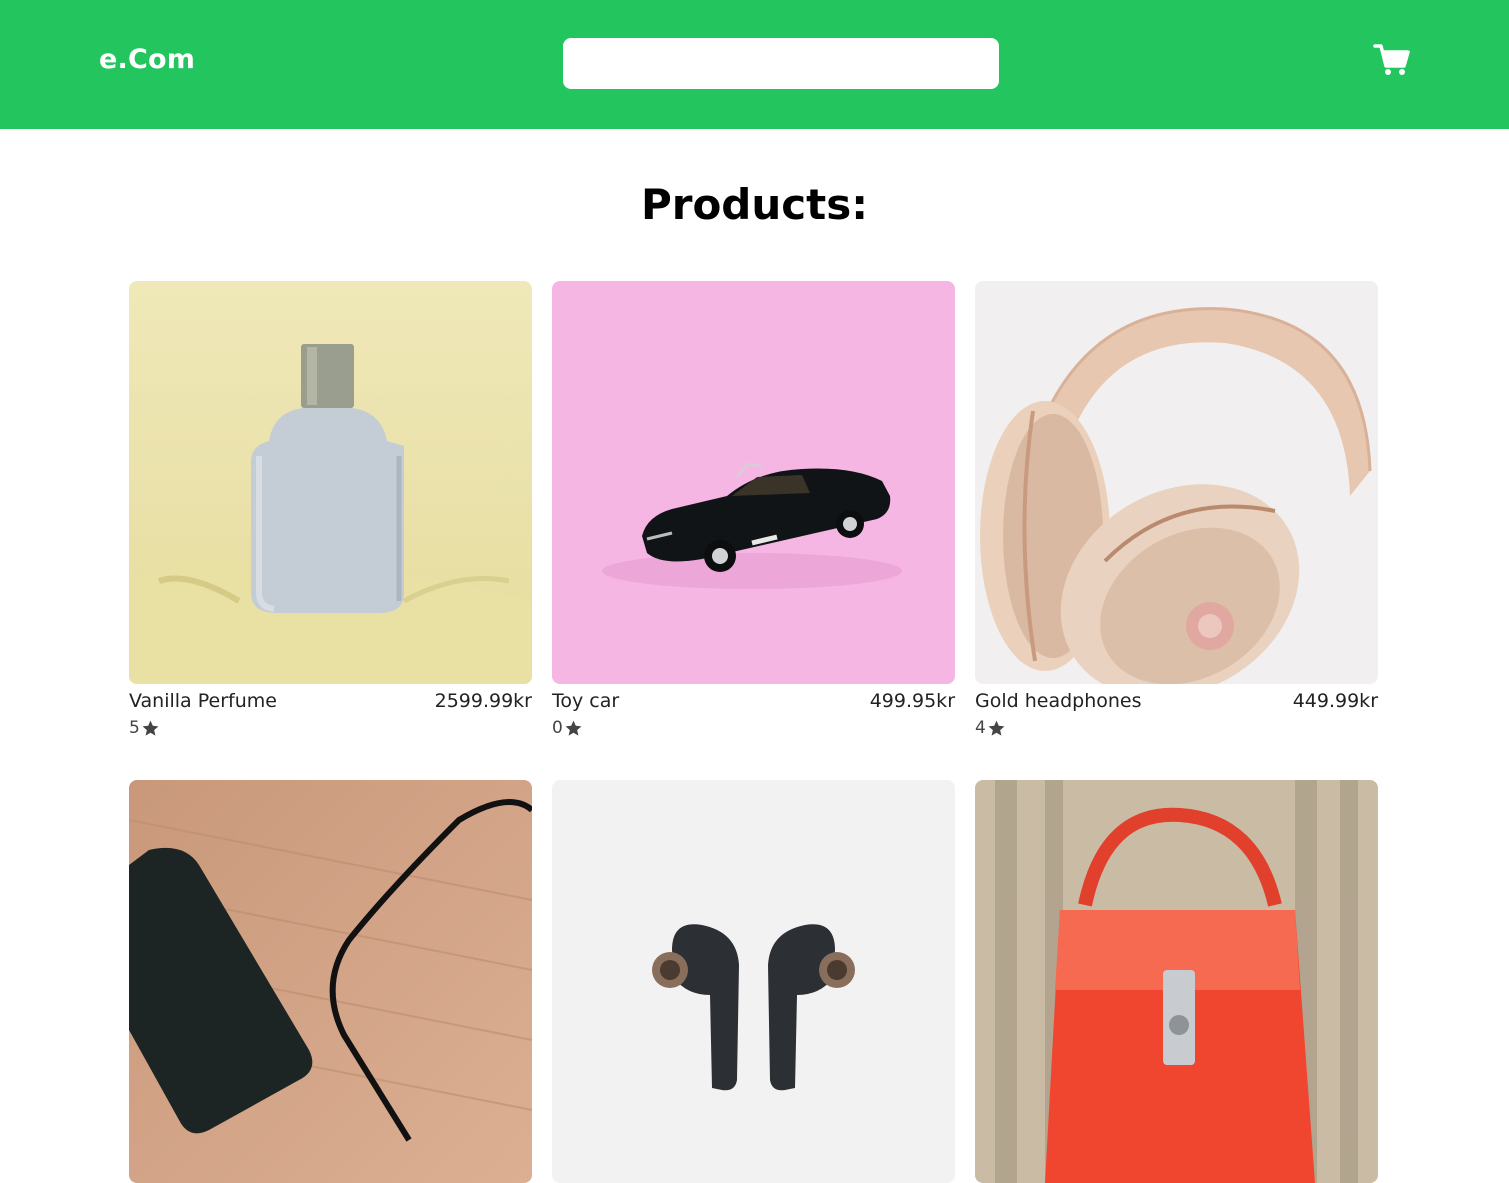  I want to click on phone-charger-image, so click(330, 981).